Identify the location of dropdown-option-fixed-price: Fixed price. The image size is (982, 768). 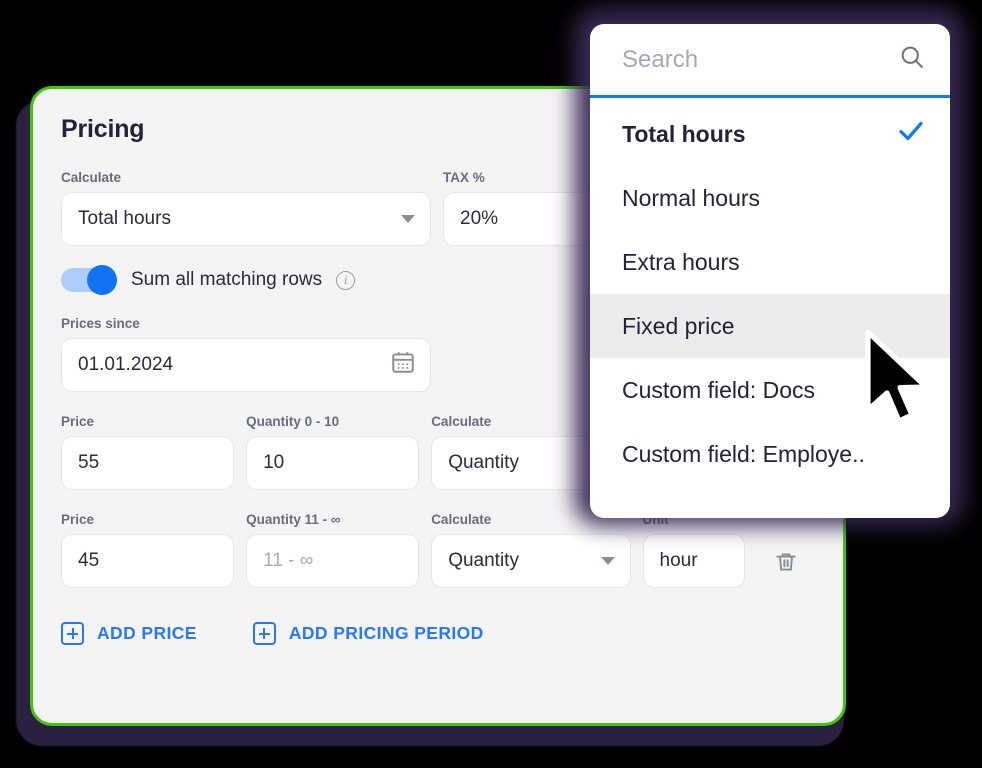
(770, 326).